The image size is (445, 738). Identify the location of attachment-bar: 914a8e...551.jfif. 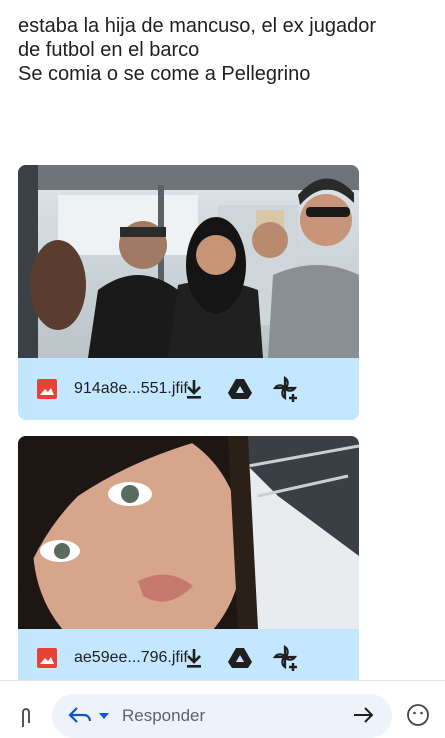
(188, 389).